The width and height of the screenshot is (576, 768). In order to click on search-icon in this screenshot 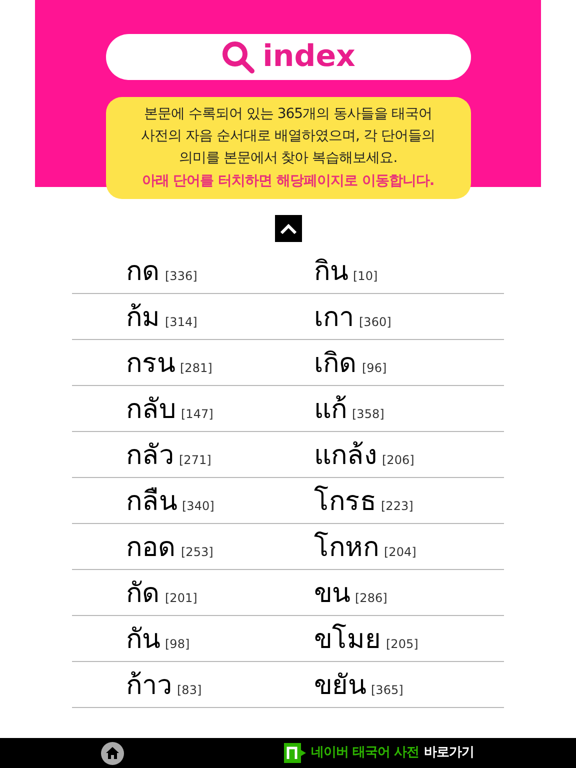, I will do `click(237, 57)`.